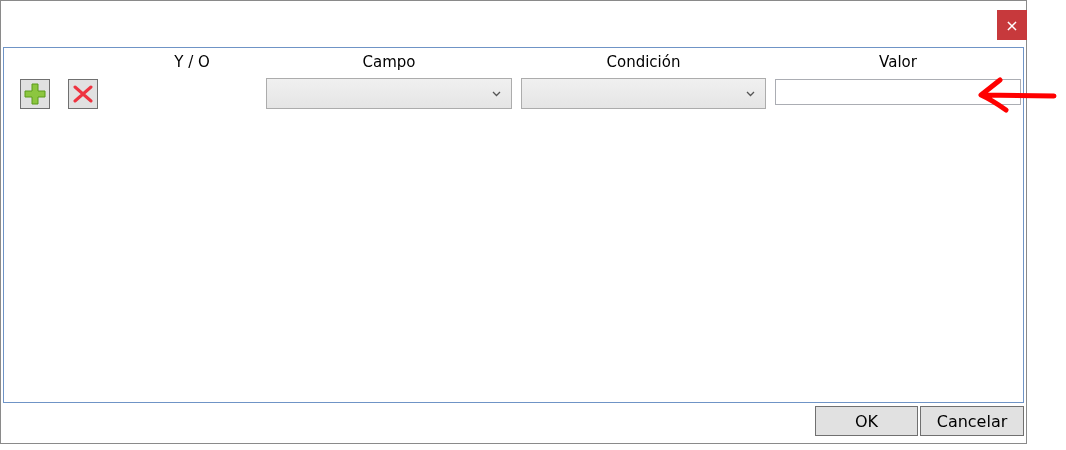 The height and width of the screenshot is (450, 1066). What do you see at coordinates (1012, 25) in the screenshot?
I see `close-button: ×` at bounding box center [1012, 25].